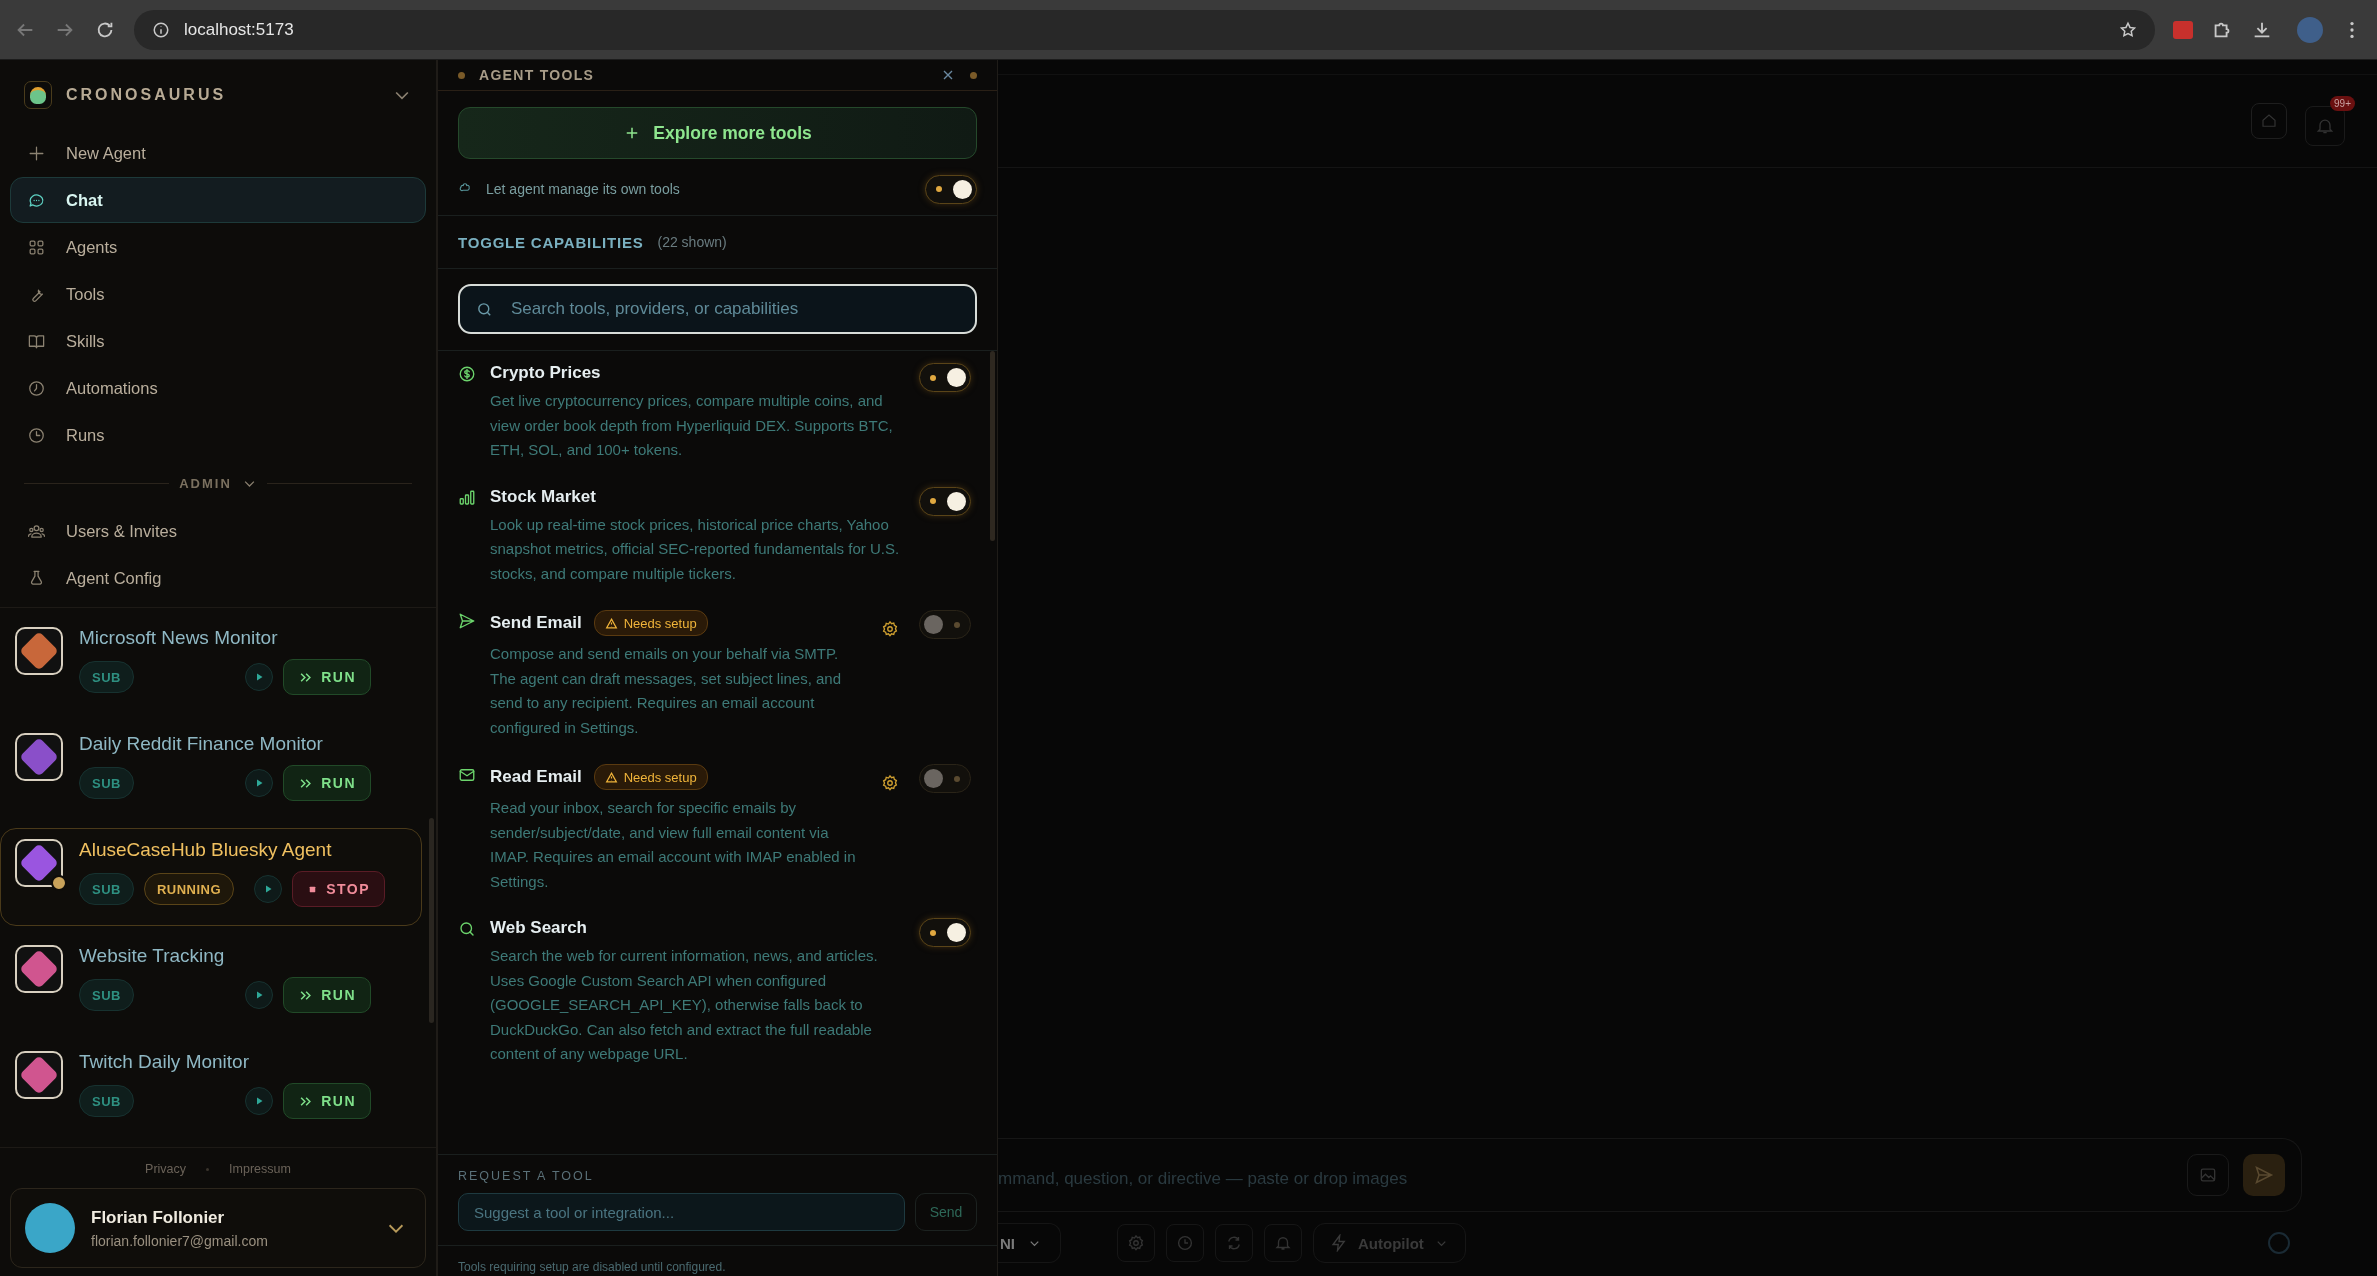 The width and height of the screenshot is (2377, 1276). What do you see at coordinates (218, 531) in the screenshot?
I see `nav-item: Users & Invites` at bounding box center [218, 531].